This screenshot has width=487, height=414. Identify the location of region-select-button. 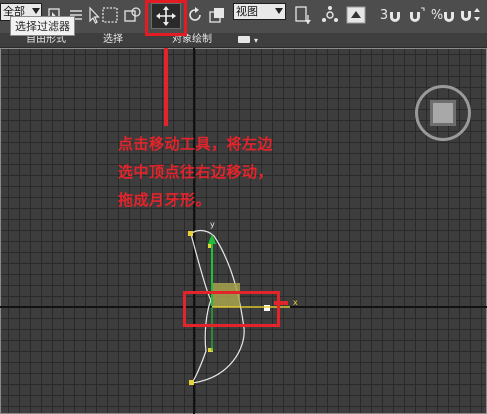
(110, 15).